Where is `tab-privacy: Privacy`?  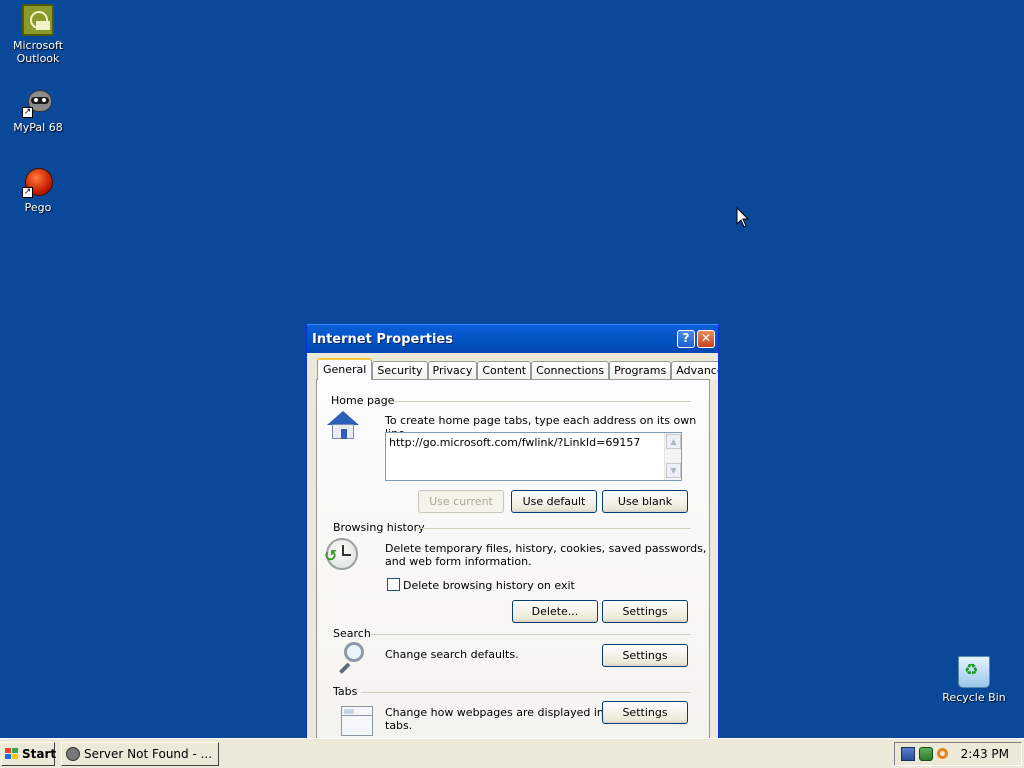 tab-privacy: Privacy is located at coordinates (452, 370).